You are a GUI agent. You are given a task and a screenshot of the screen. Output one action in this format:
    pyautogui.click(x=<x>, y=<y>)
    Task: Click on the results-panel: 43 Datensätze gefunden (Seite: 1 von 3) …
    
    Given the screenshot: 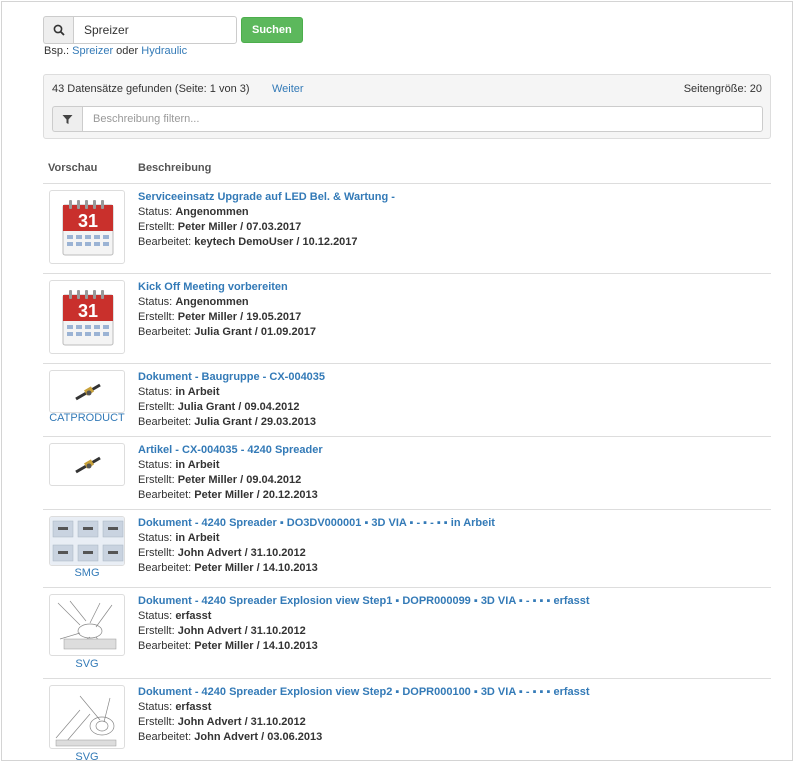 What is the action you would take?
    pyautogui.click(x=407, y=106)
    